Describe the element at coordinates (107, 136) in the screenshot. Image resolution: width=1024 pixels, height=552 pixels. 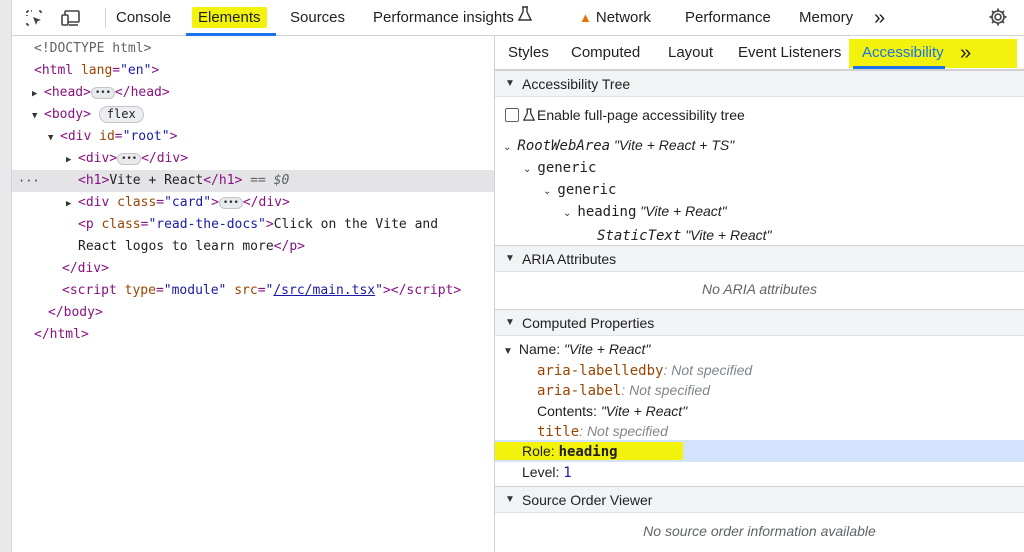
I see `root-id-attr: id` at that location.